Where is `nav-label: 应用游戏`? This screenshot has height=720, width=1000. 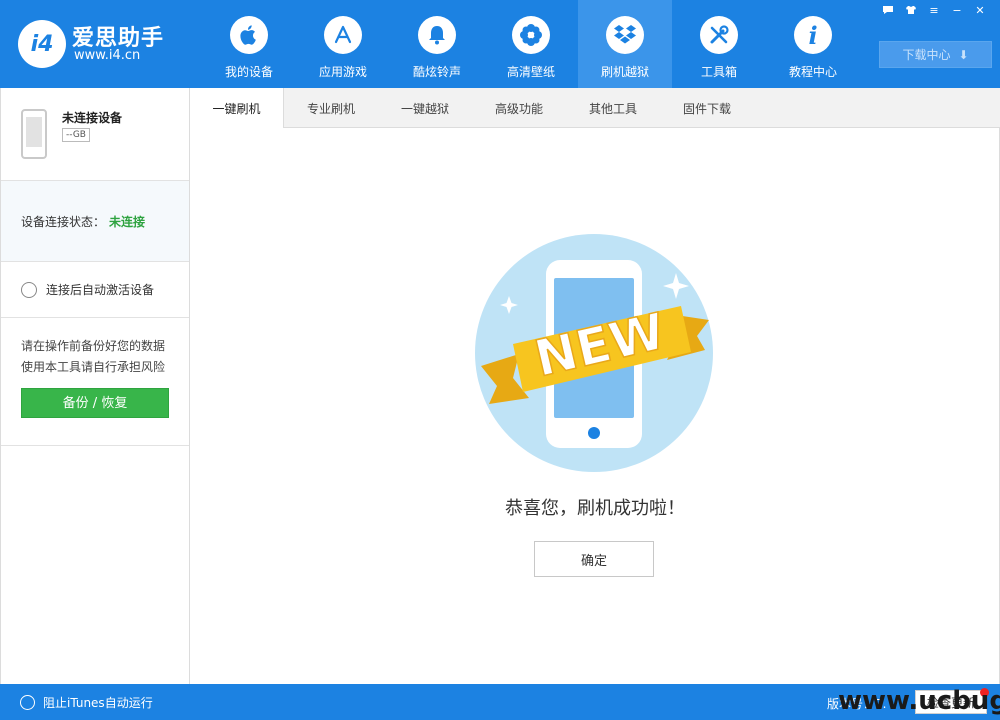
nav-label: 应用游戏 is located at coordinates (342, 72).